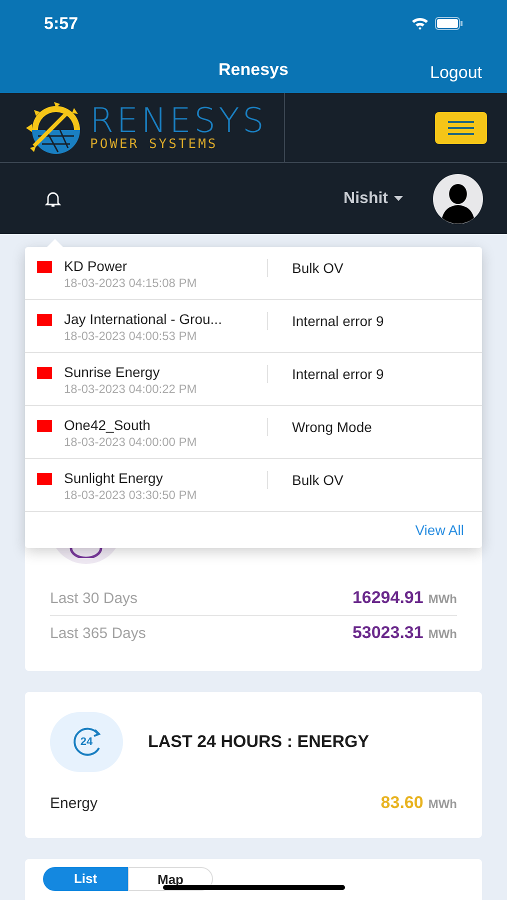  I want to click on logo-name: RENESYS, so click(178, 121).